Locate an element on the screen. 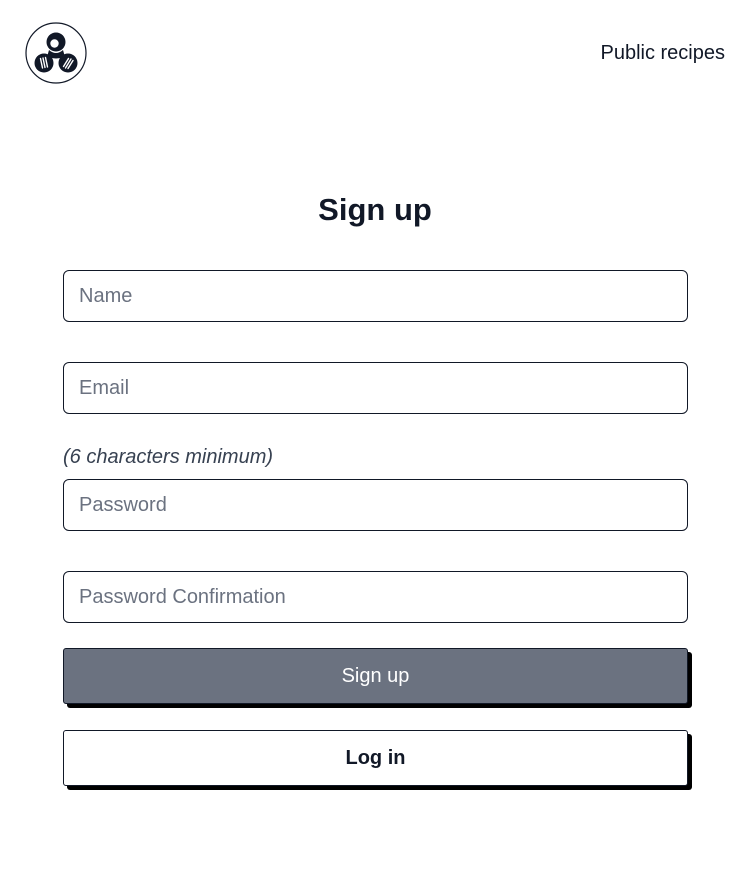  password-input is located at coordinates (375, 505).